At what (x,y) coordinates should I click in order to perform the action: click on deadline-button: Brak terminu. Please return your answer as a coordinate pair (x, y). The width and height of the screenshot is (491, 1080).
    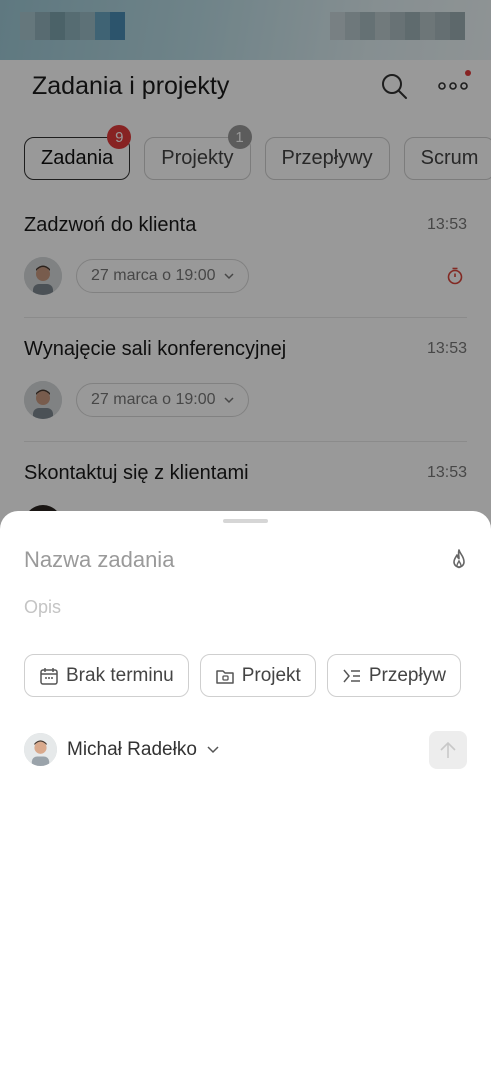
    Looking at the image, I should click on (106, 675).